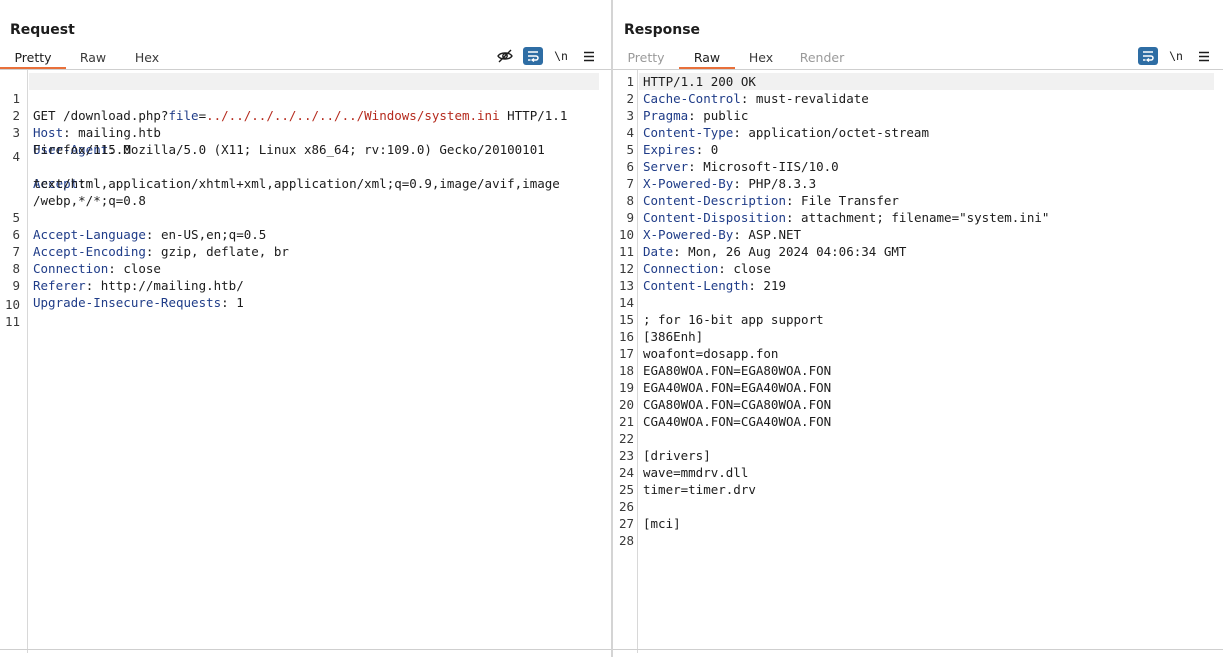  I want to click on header-value: attachment; filename="system.ini", so click(921, 217).